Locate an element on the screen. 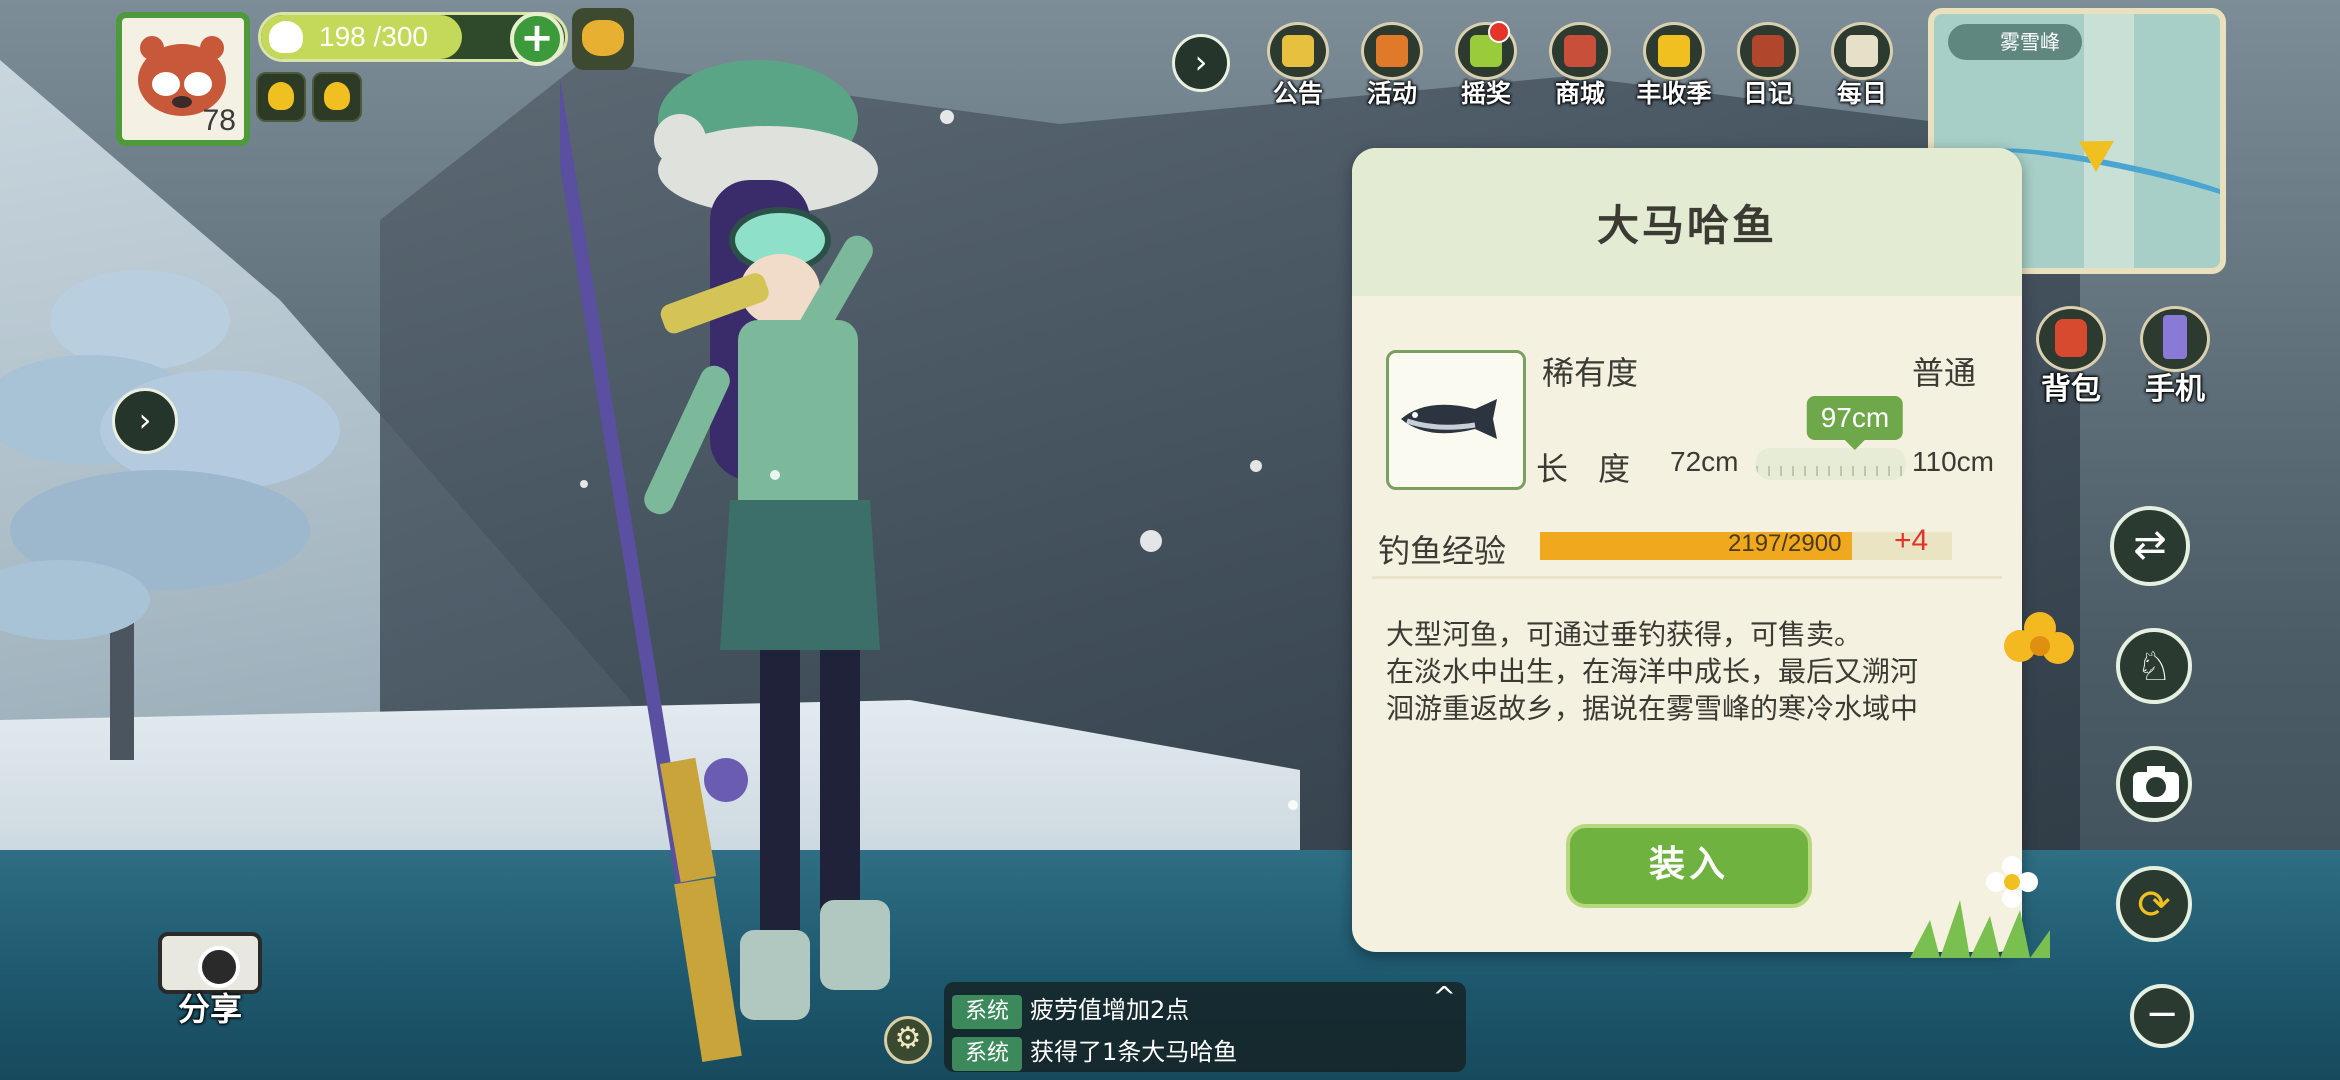  grass-decoration is located at coordinates (1980, 929).